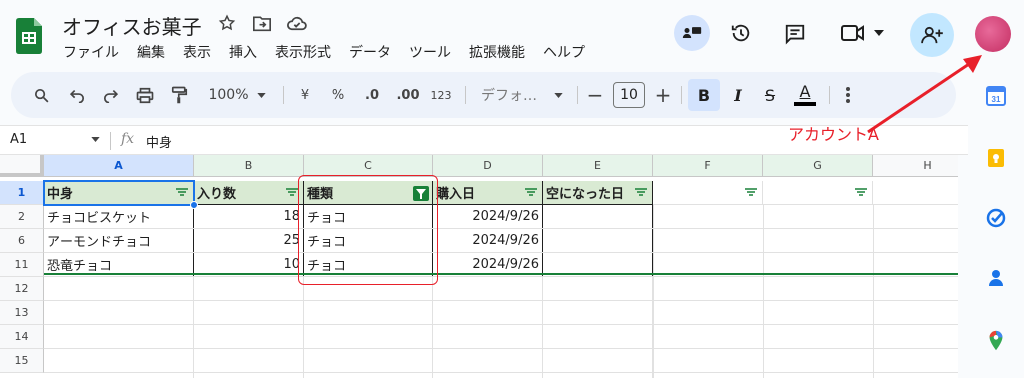  Describe the element at coordinates (55, 139) in the screenshot. I see `name-box: A1` at that location.